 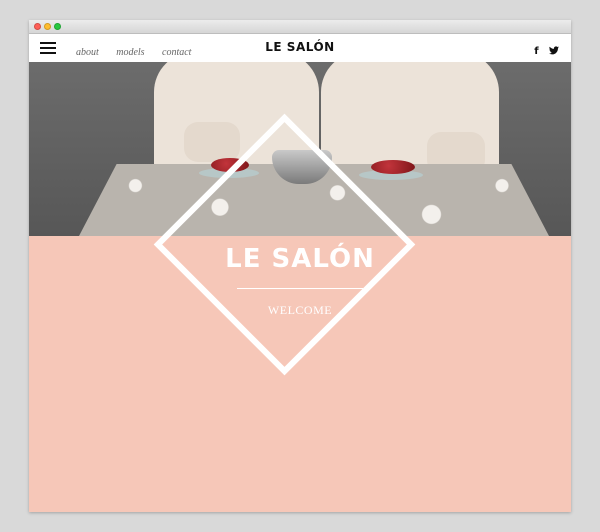 I want to click on window-titlebar, so click(x=300, y=27).